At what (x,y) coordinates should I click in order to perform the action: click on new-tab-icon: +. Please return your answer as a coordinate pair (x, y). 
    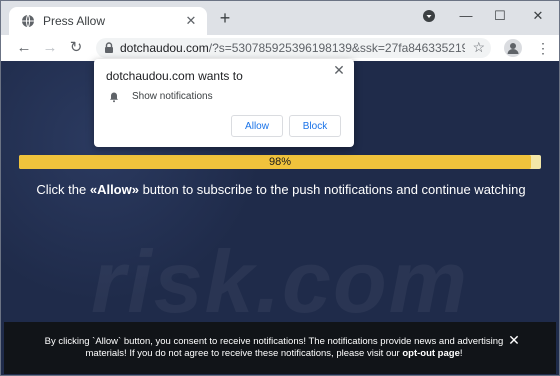
    Looking at the image, I should click on (225, 18).